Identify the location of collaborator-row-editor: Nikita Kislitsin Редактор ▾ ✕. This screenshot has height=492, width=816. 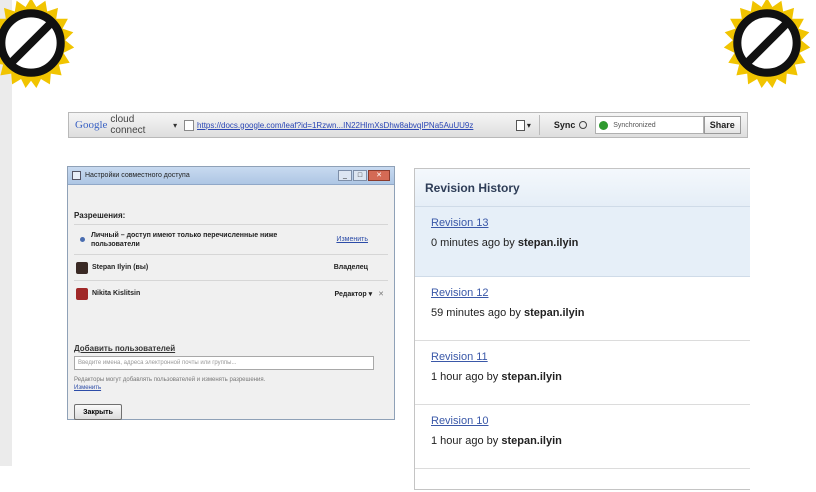
(231, 293).